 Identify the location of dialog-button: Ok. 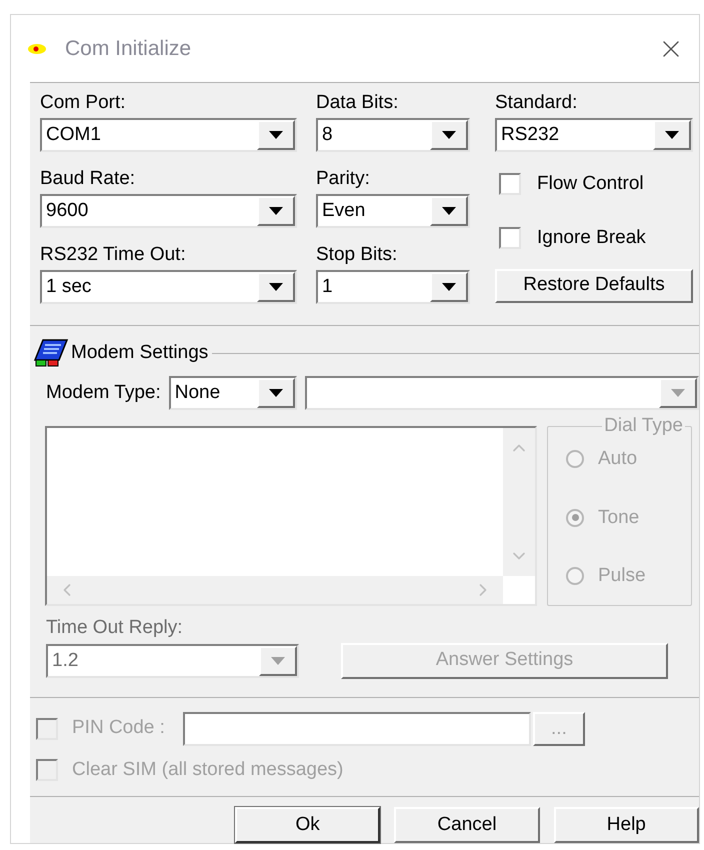
(307, 825).